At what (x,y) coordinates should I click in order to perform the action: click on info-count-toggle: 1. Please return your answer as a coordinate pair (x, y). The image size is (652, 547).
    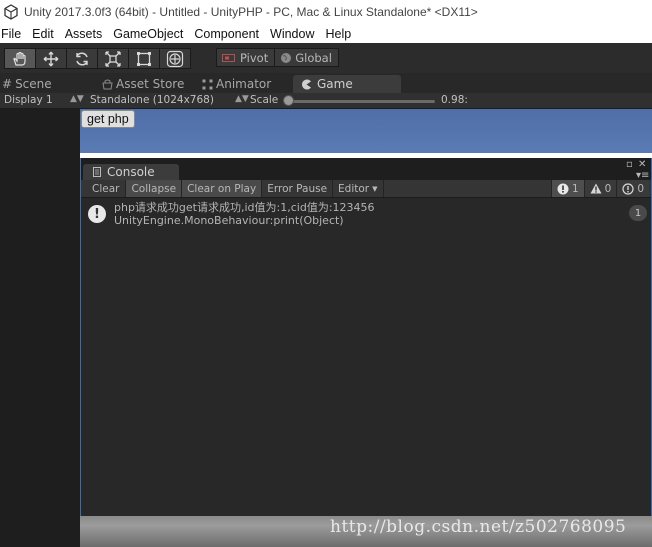
    Looking at the image, I should click on (567, 188).